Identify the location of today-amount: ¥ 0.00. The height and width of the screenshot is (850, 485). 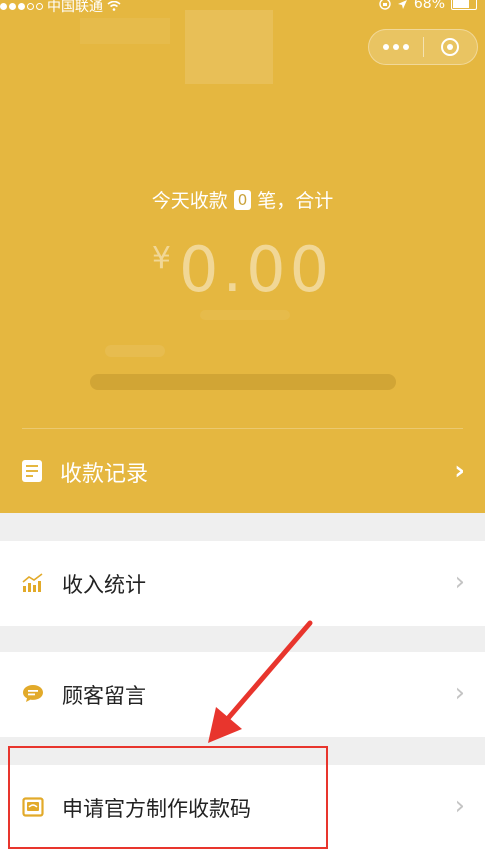
(242, 270).